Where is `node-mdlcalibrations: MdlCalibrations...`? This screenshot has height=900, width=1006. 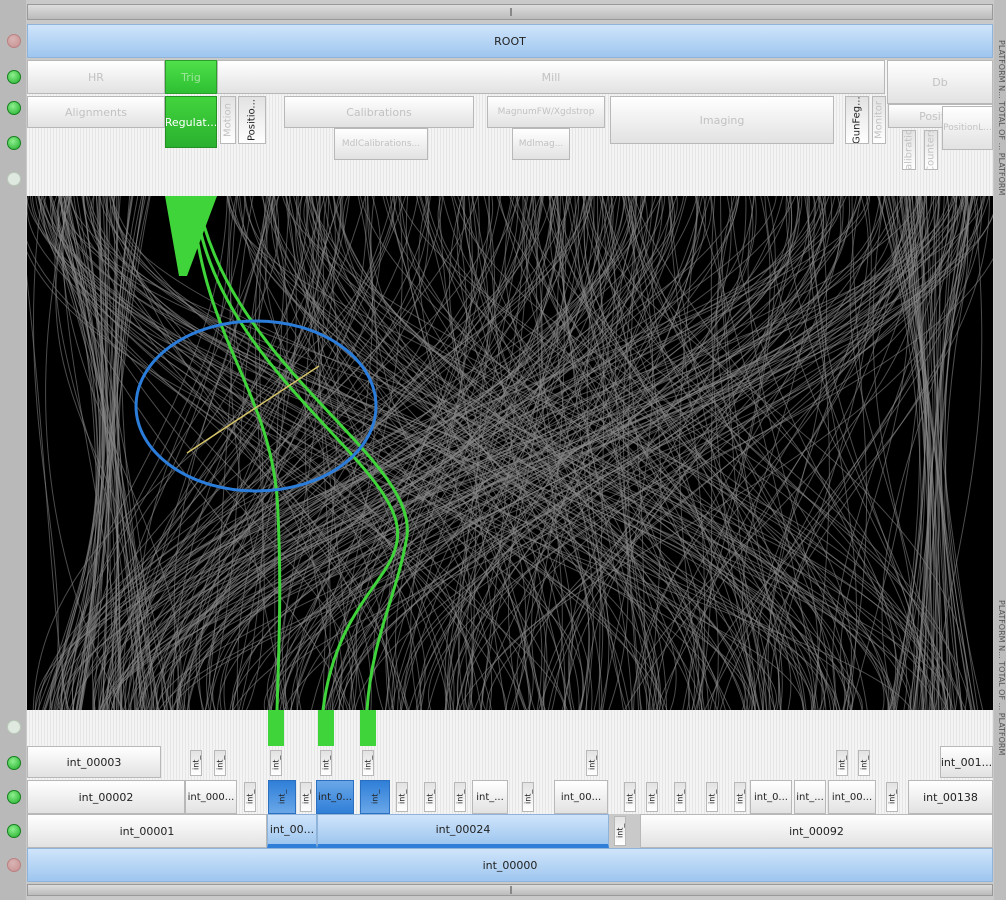
node-mdlcalibrations: MdlCalibrations... is located at coordinates (381, 144).